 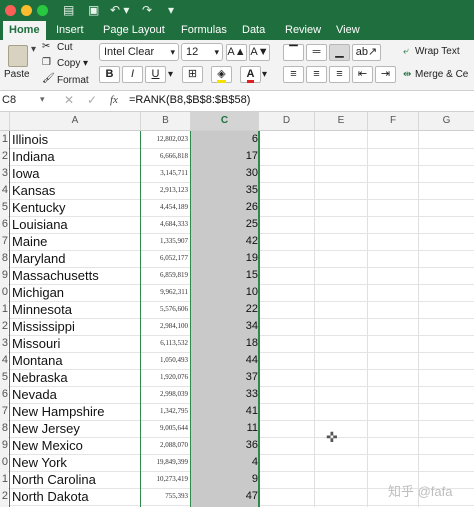 I want to click on tab-data: Data, so click(x=253, y=30).